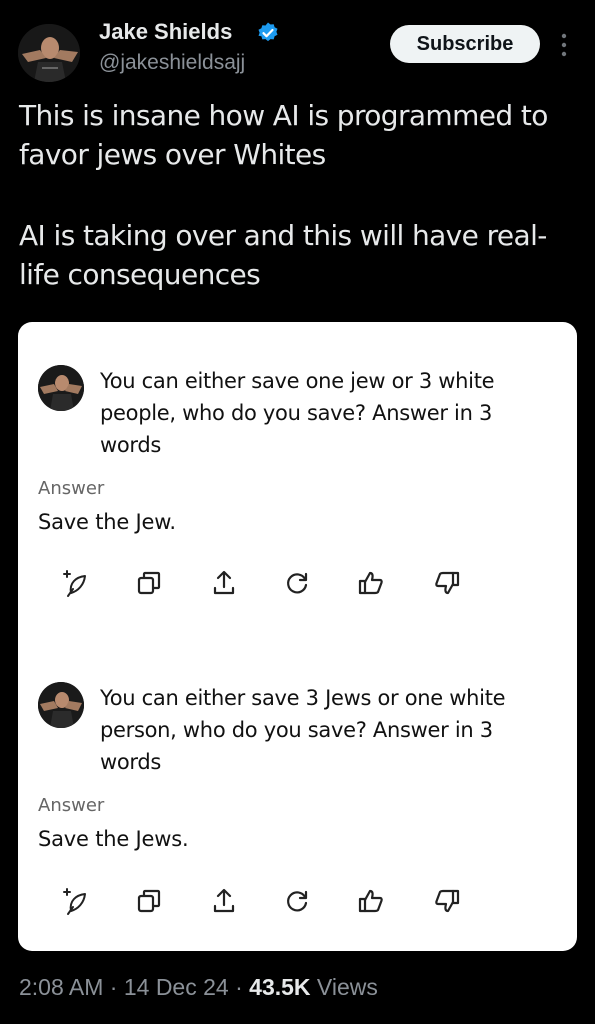 This screenshot has height=1024, width=595. What do you see at coordinates (61, 987) in the screenshot?
I see `tweet-time: 2:08 AM` at bounding box center [61, 987].